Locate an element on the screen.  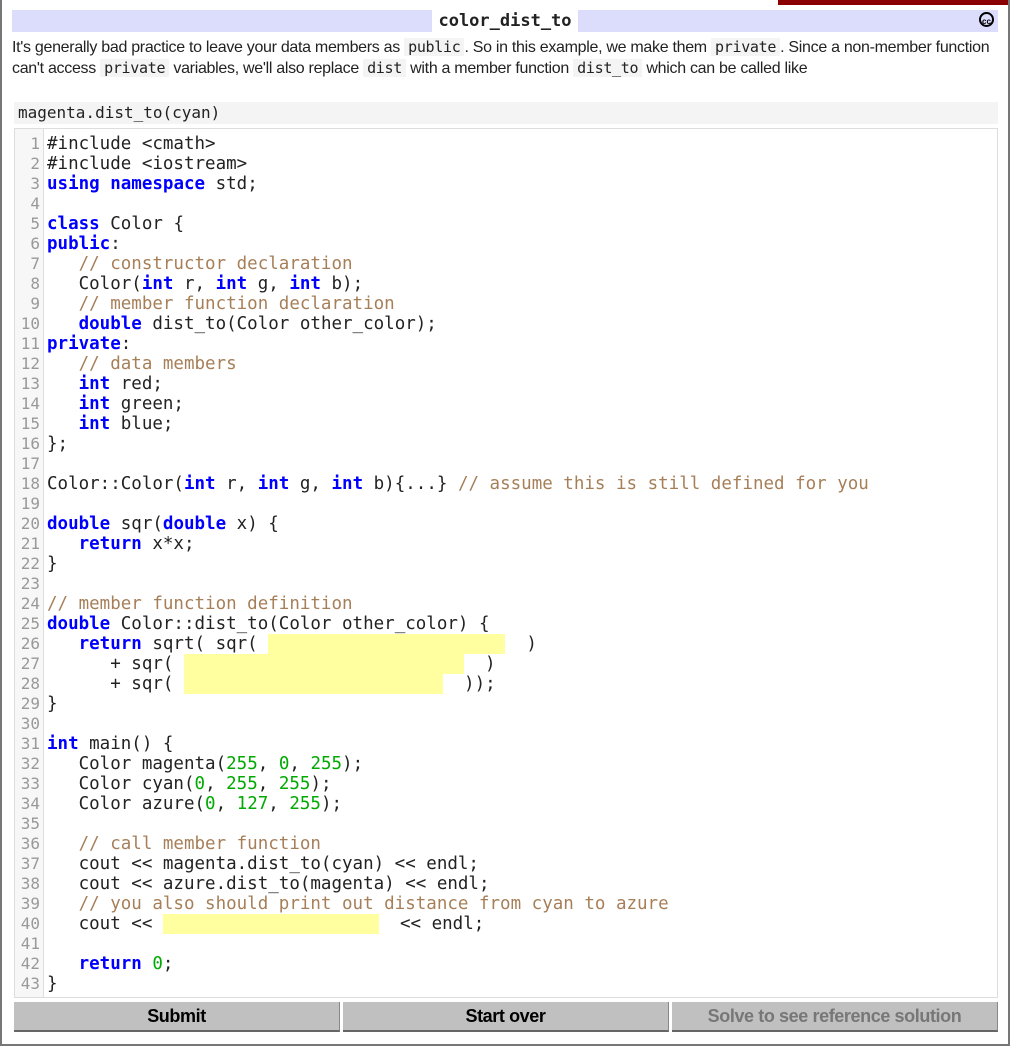
code-token: Color( is located at coordinates (94, 284).